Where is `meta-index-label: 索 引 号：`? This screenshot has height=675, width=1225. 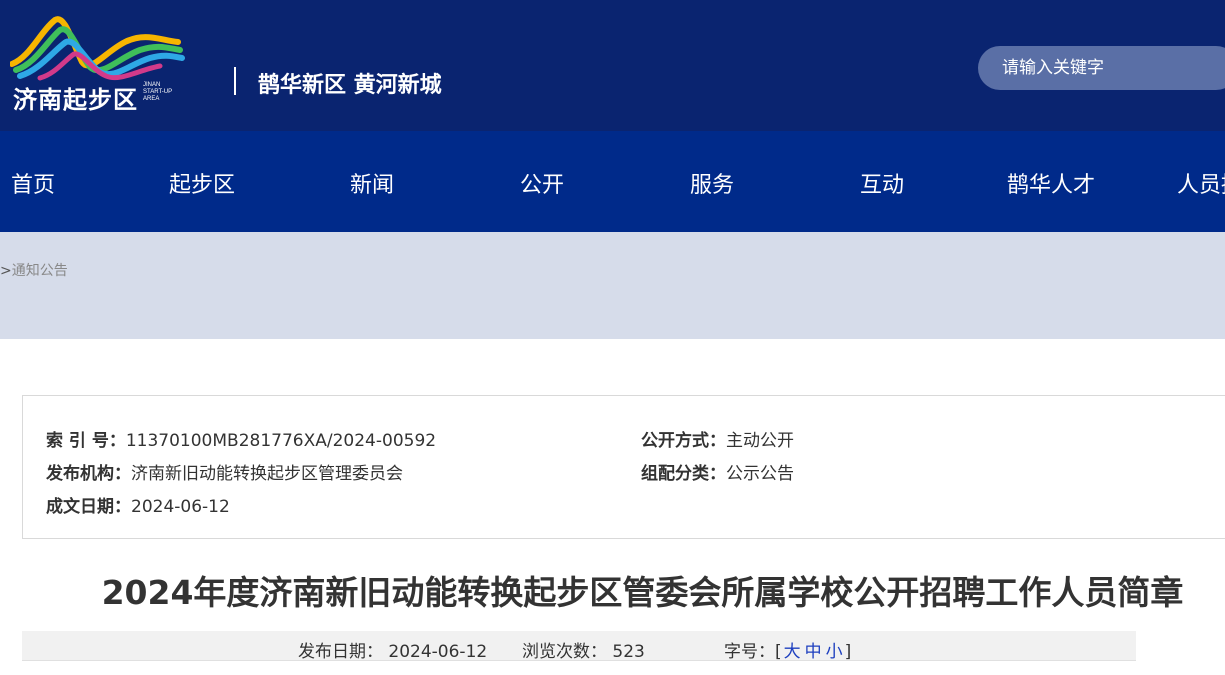
meta-index-label: 索 引 号： is located at coordinates (86, 441).